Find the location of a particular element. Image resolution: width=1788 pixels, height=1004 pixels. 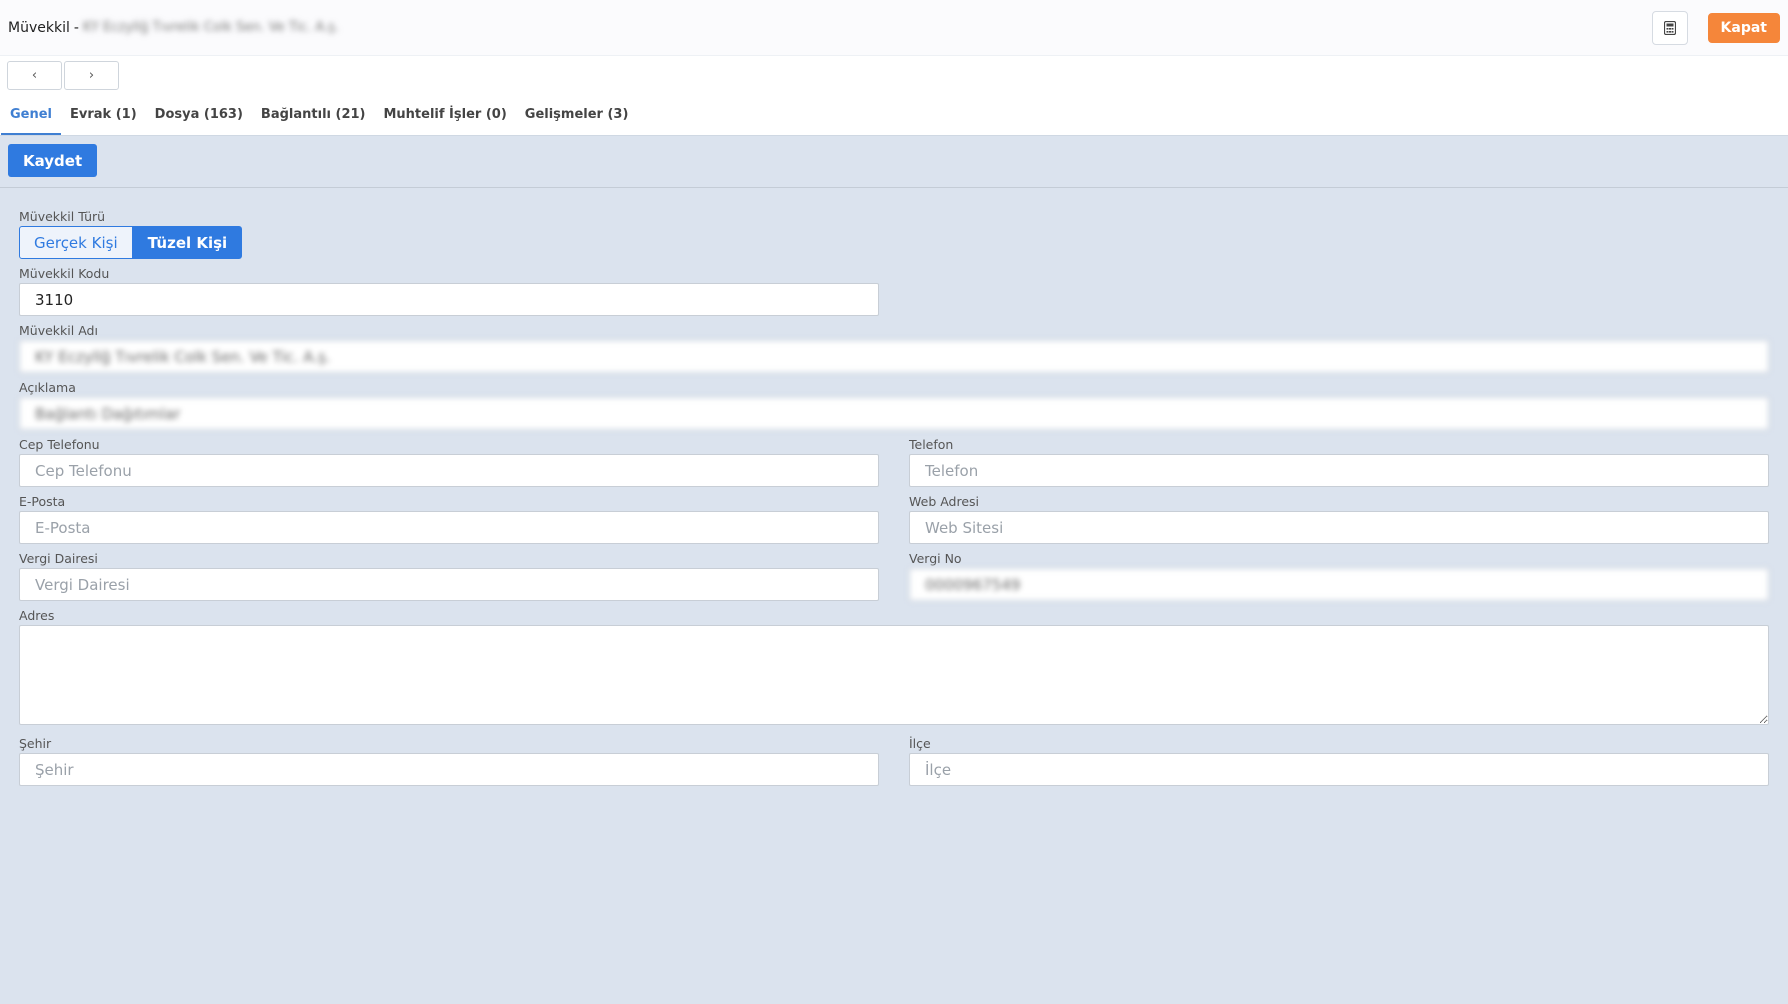

tax-no-label: Vergi No is located at coordinates (935, 558).